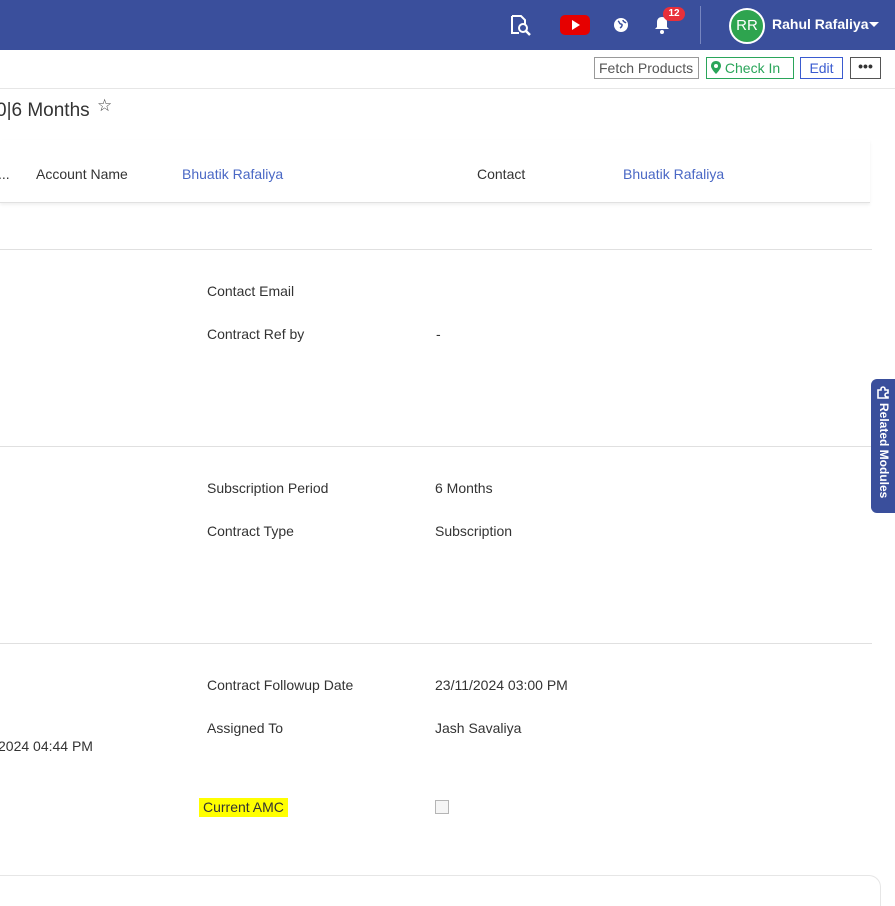 The height and width of the screenshot is (906, 895). Describe the element at coordinates (243, 807) in the screenshot. I see `current-amc-label: Current AMC` at that location.